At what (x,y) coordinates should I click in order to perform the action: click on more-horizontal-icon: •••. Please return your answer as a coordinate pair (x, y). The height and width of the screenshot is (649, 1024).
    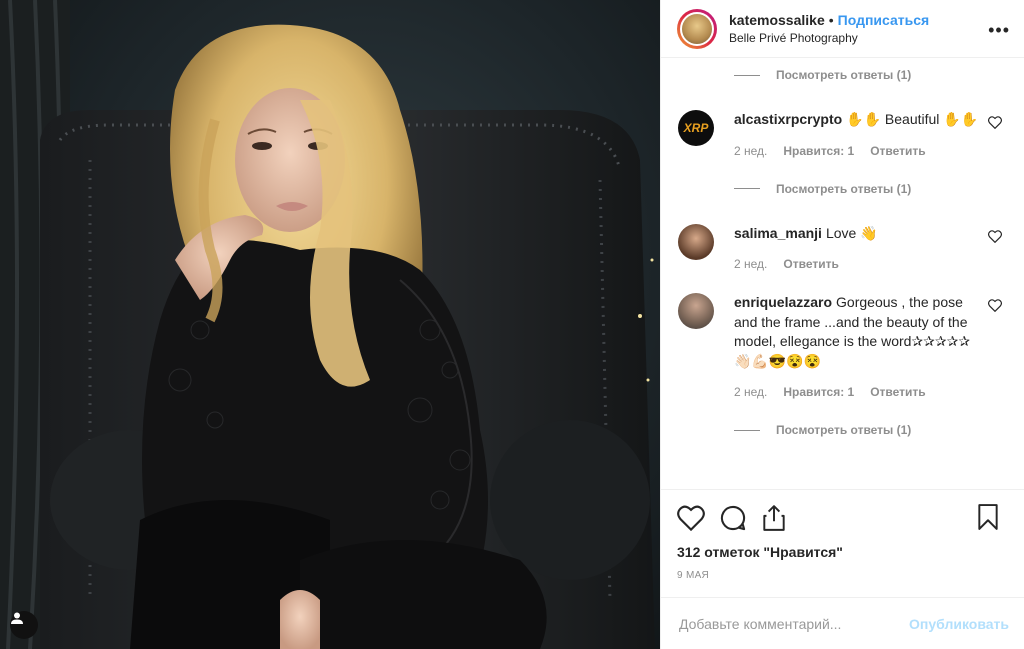
    Looking at the image, I should click on (999, 30).